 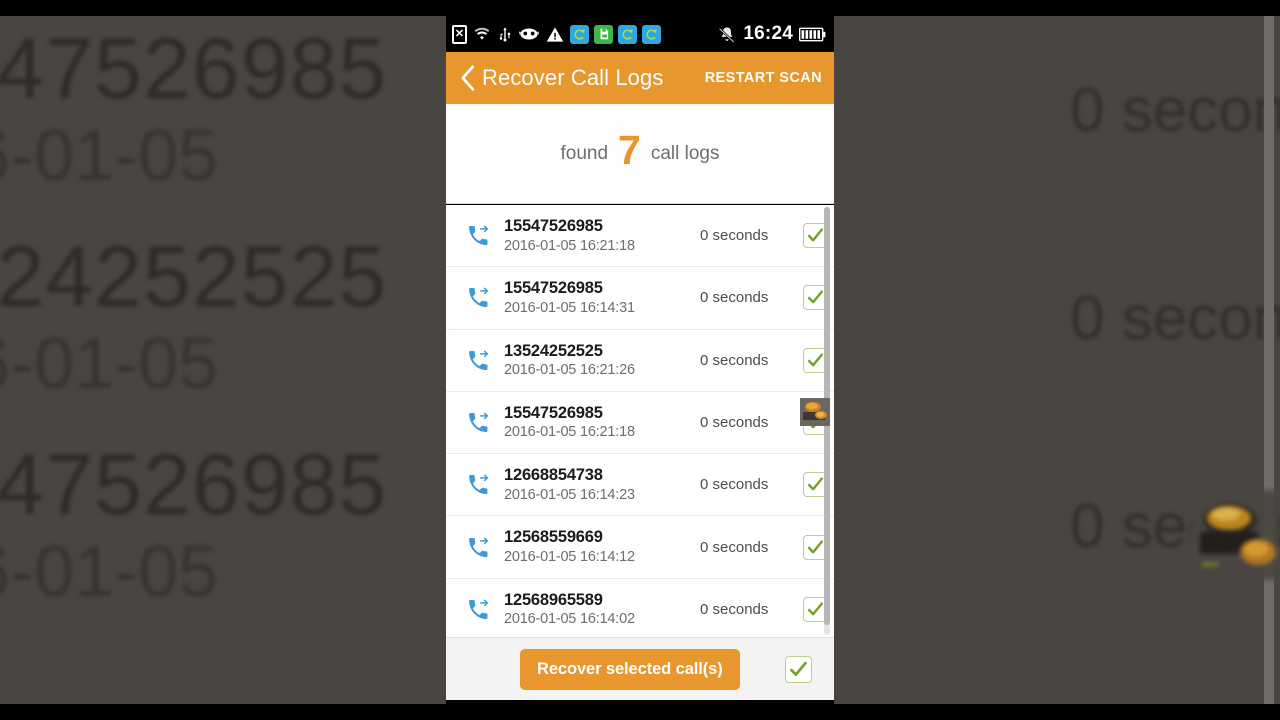 I want to click on overlay-cursor-icon, so click(x=815, y=412).